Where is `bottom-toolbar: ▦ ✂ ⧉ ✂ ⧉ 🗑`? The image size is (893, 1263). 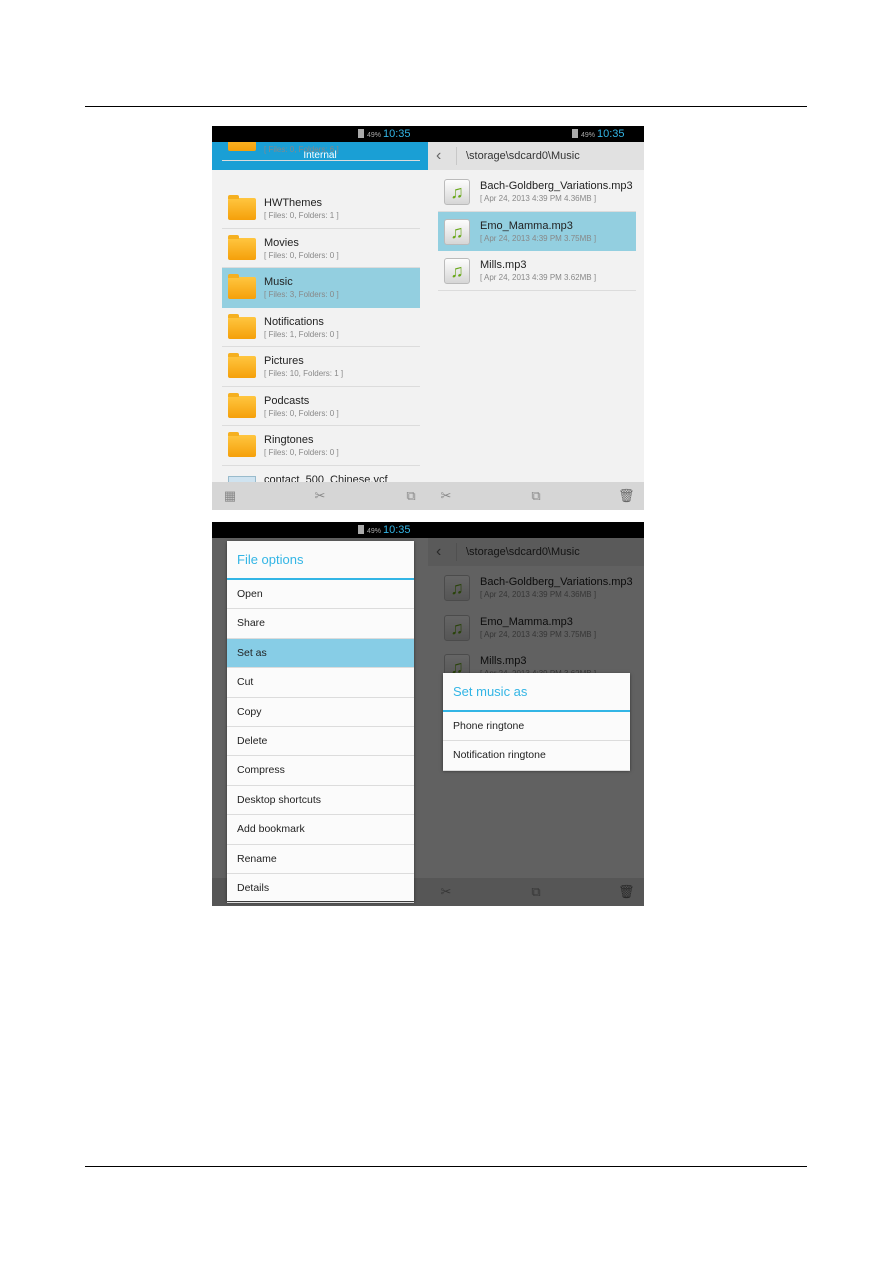
bottom-toolbar: ▦ ✂ ⧉ ✂ ⧉ 🗑 is located at coordinates (428, 496).